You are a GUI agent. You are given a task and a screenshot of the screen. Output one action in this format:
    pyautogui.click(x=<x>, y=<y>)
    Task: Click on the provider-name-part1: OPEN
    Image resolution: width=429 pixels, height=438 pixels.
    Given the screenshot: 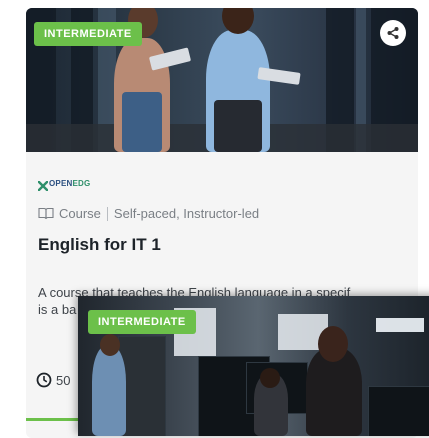 What is the action you would take?
    pyautogui.click(x=61, y=183)
    